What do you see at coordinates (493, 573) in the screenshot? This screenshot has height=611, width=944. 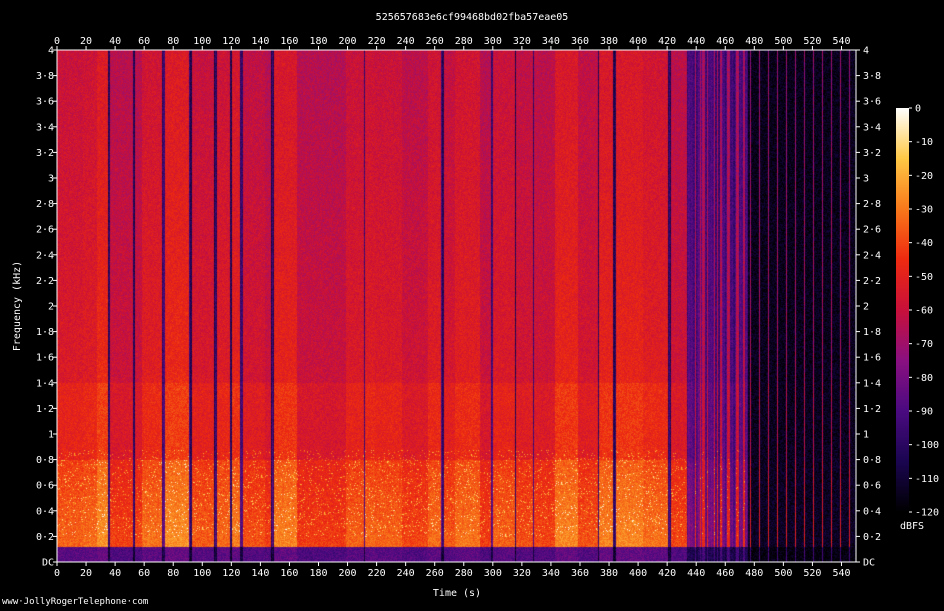 I see `x-tick-label-bottom: 300` at bounding box center [493, 573].